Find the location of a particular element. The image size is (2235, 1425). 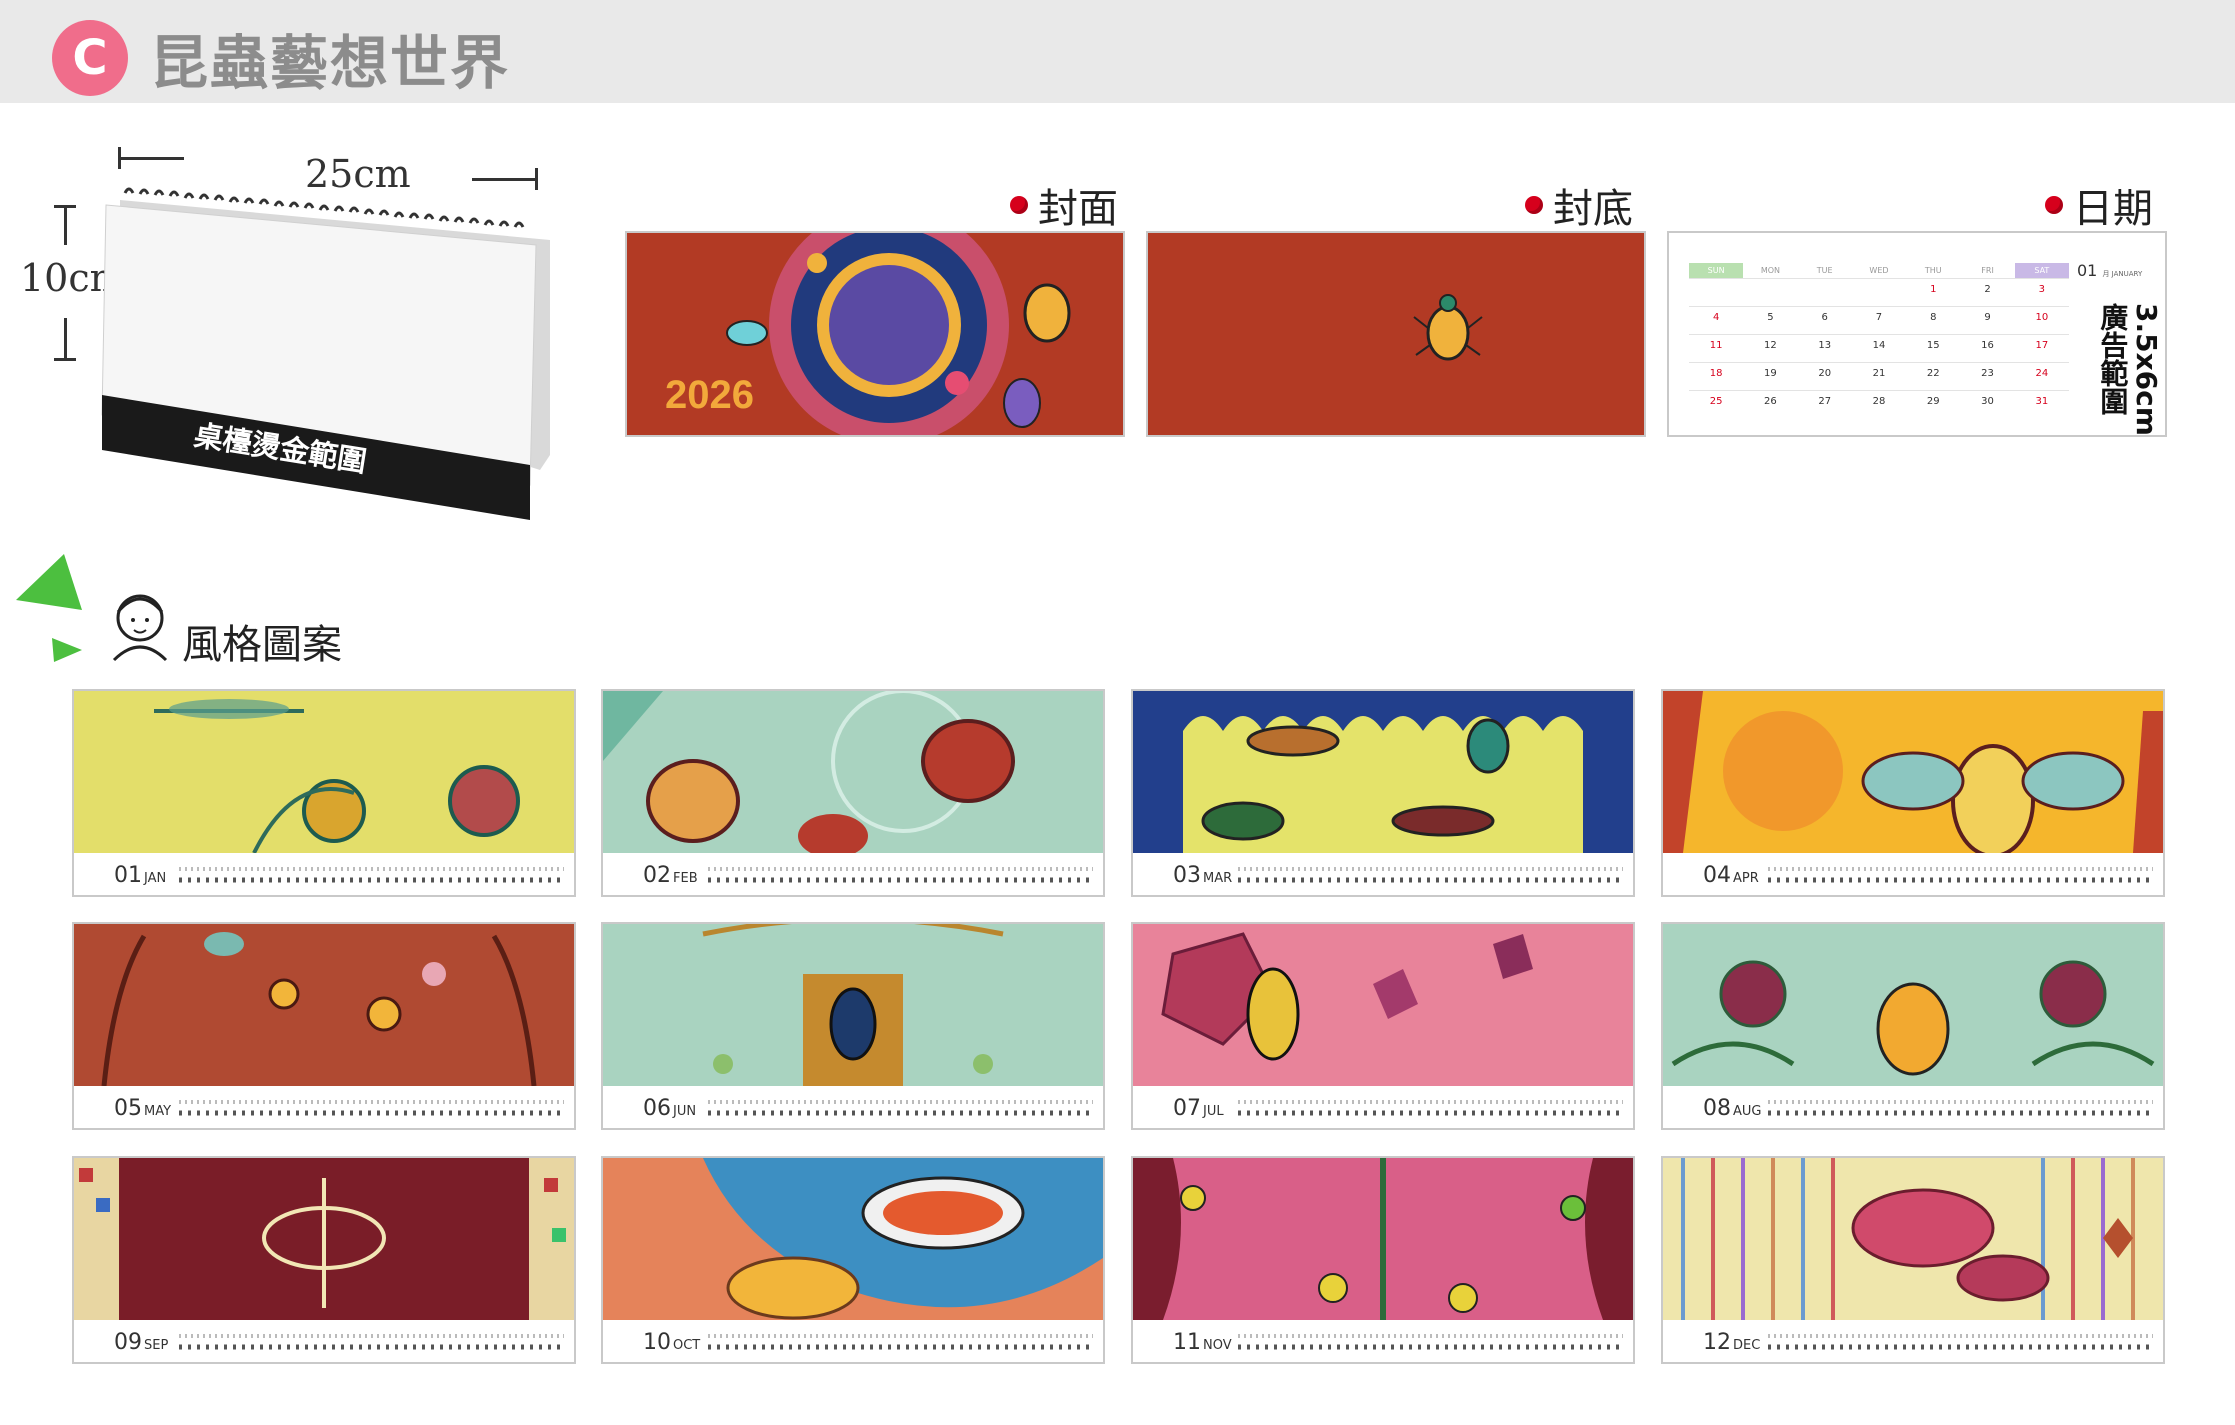

date-month-tag: 01 月 JANUARY is located at coordinates (2110, 270).